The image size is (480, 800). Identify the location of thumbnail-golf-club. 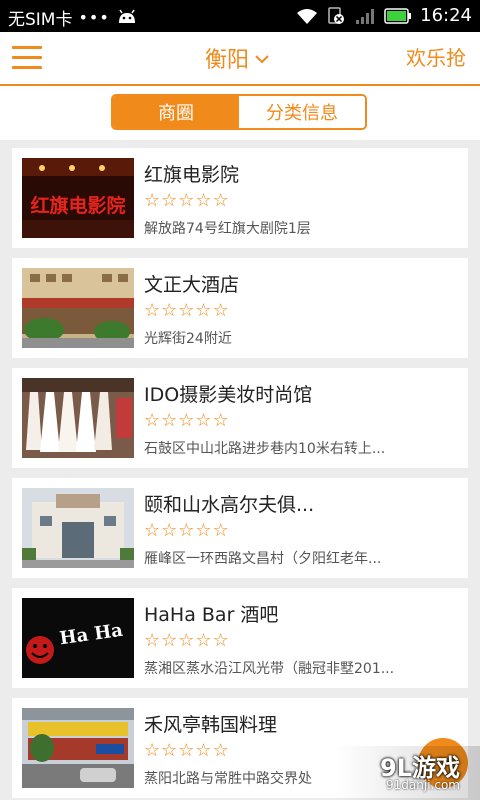
(78, 528).